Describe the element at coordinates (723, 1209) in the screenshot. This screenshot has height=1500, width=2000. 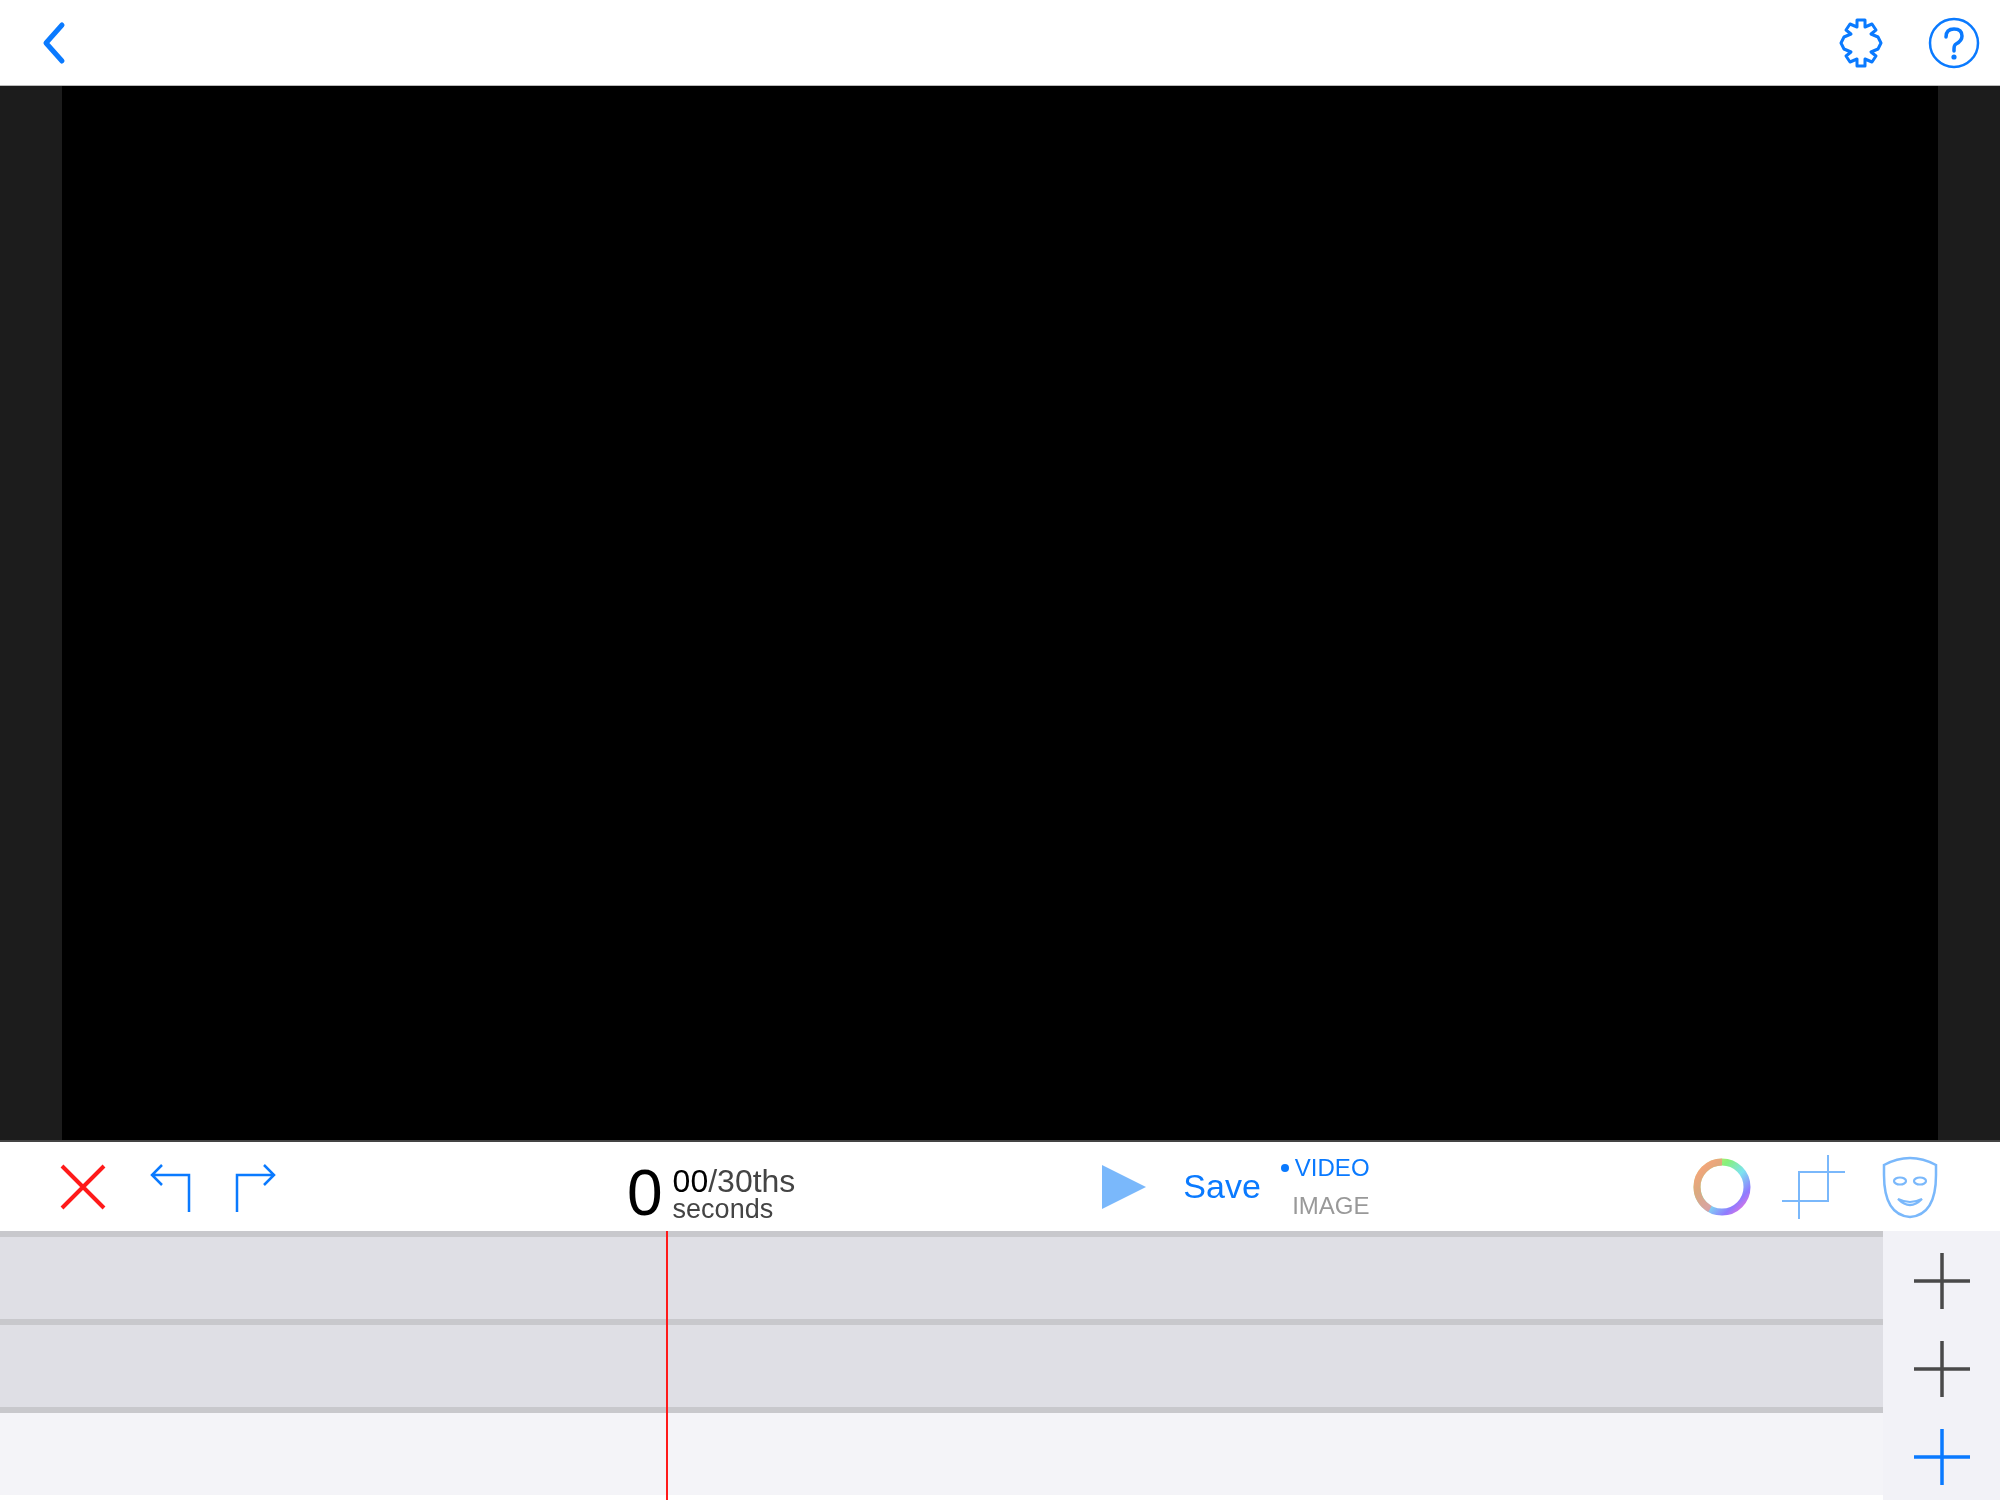
I see `seconds-label: seconds` at that location.